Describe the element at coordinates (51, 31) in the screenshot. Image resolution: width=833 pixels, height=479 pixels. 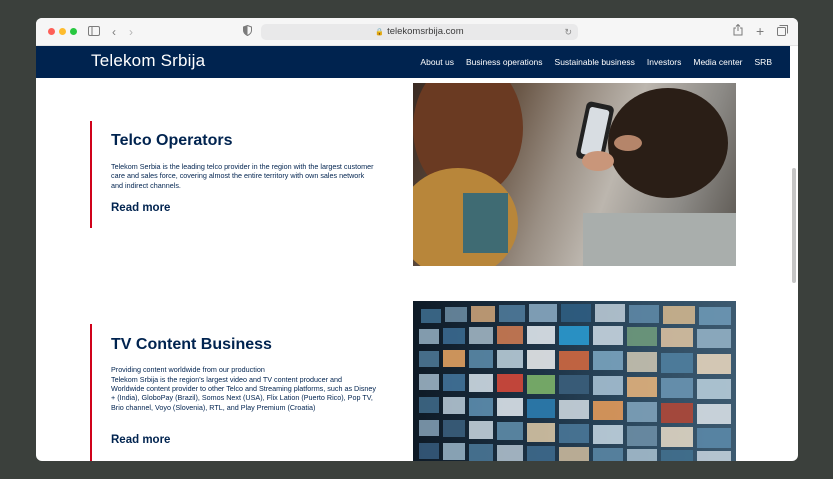
I see `close-window-button` at that location.